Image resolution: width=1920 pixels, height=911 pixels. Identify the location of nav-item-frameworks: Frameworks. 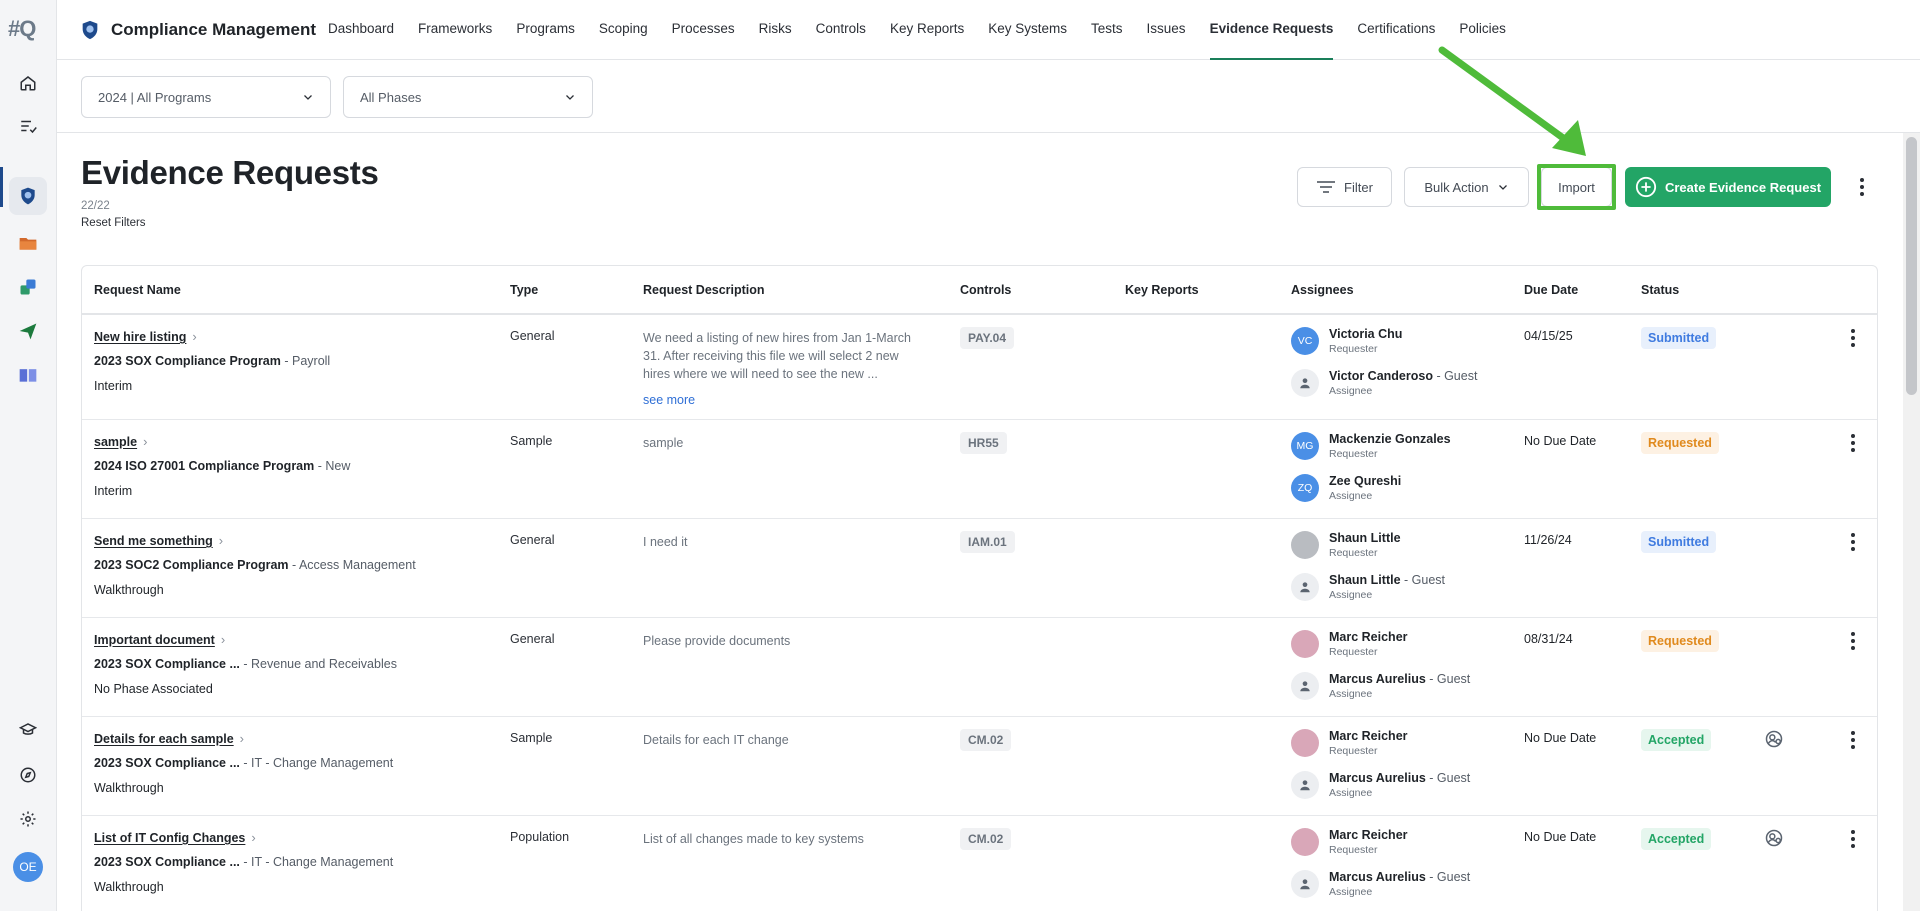
(455, 30).